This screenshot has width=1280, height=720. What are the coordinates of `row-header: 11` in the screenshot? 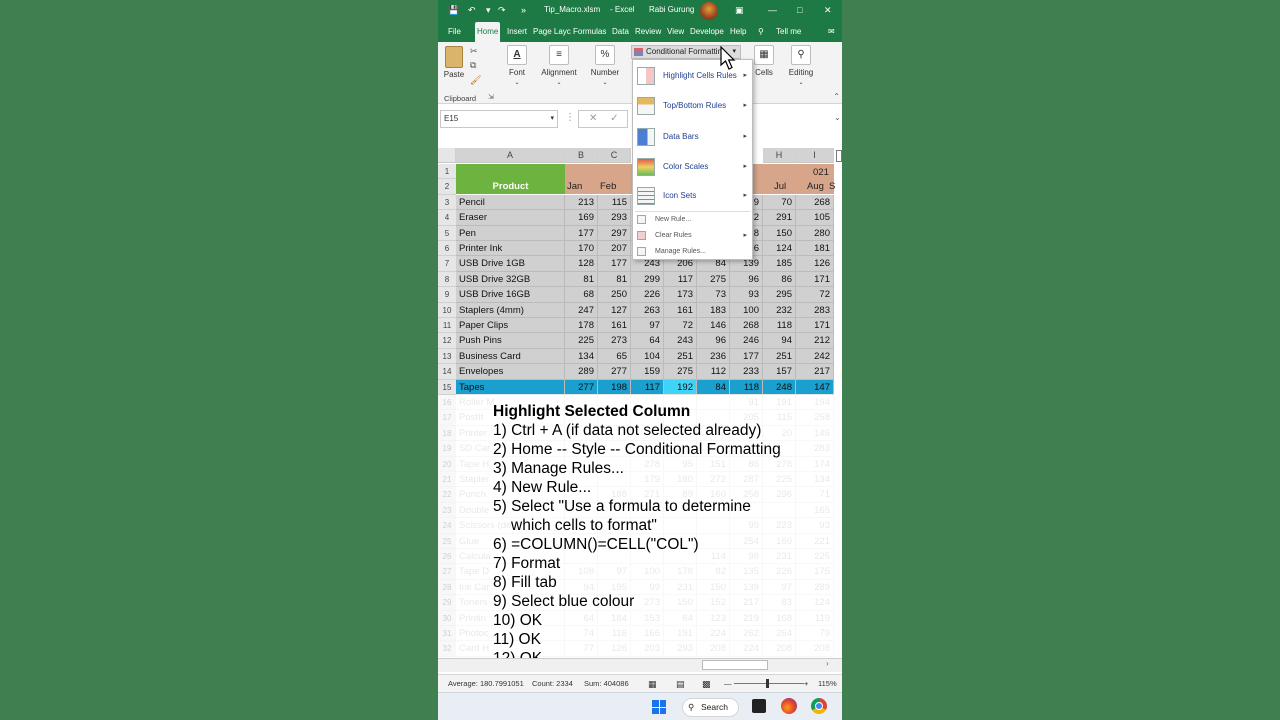 It's located at (447, 326).